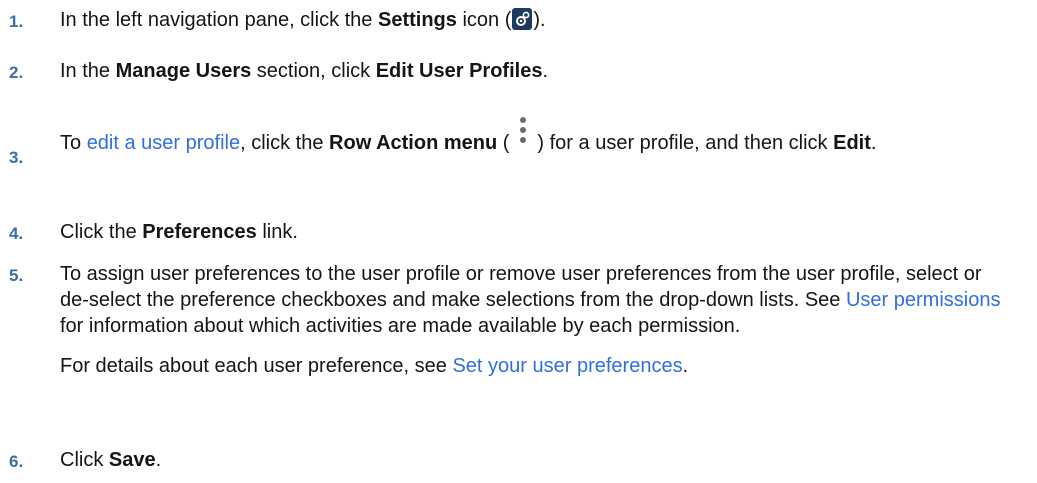  Describe the element at coordinates (132, 460) in the screenshot. I see `ui-term: Save` at that location.